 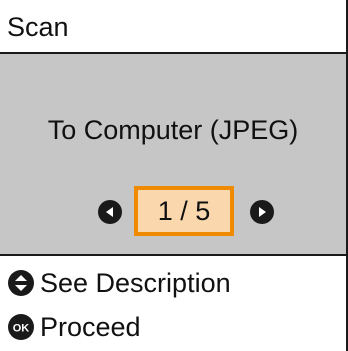 I want to click on page-counter: 1 / 5, so click(x=184, y=211).